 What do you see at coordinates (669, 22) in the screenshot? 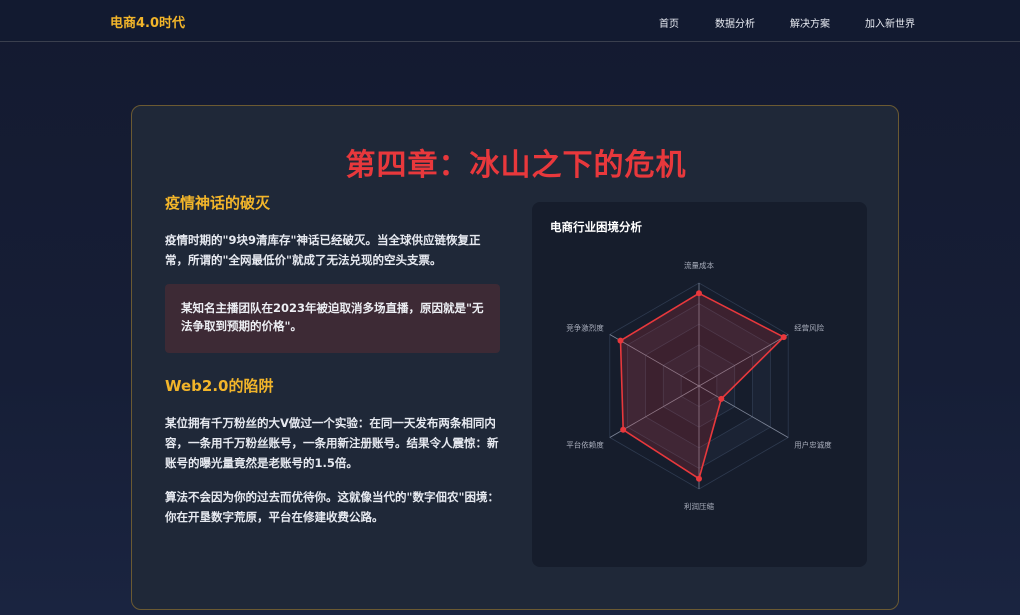
I see `nav-link-home: 首页` at bounding box center [669, 22].